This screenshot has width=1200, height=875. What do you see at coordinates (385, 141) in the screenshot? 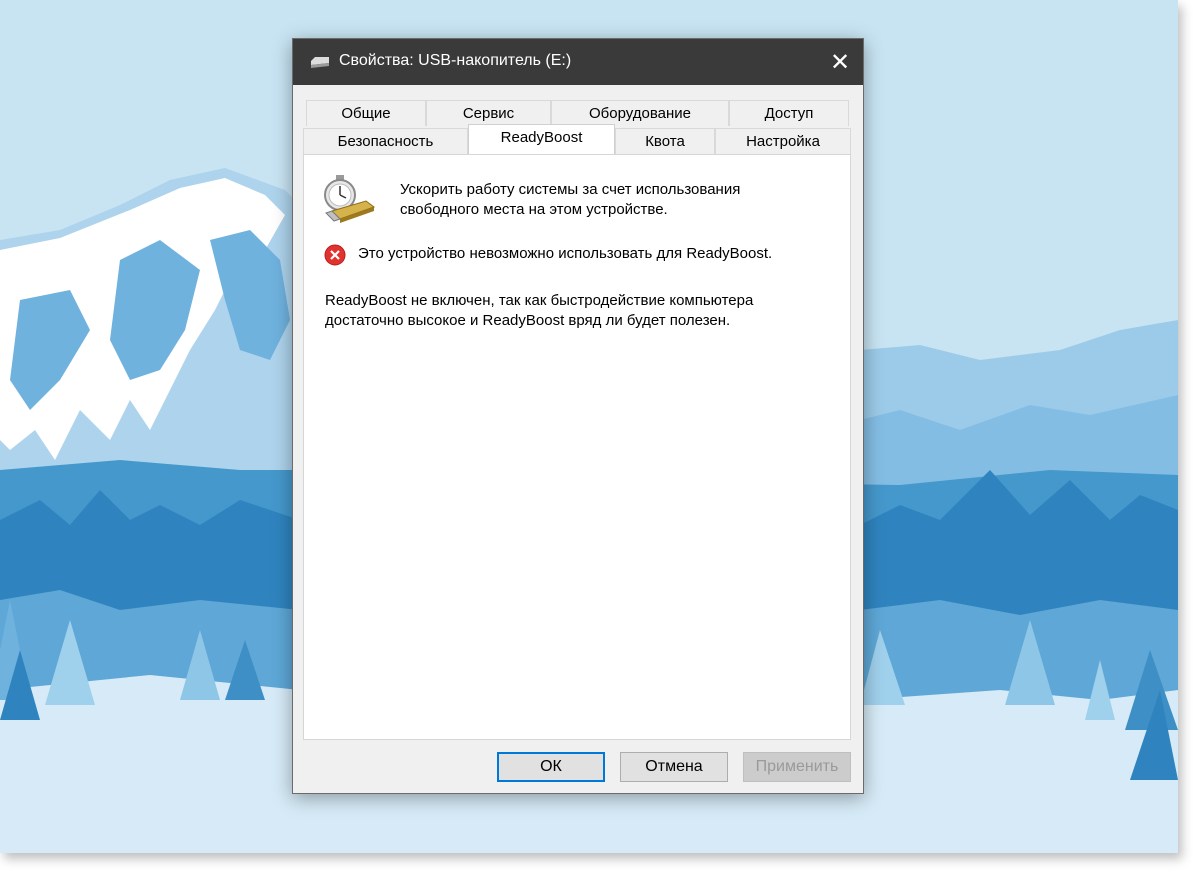
I see `tab-security: Безопасность` at bounding box center [385, 141].